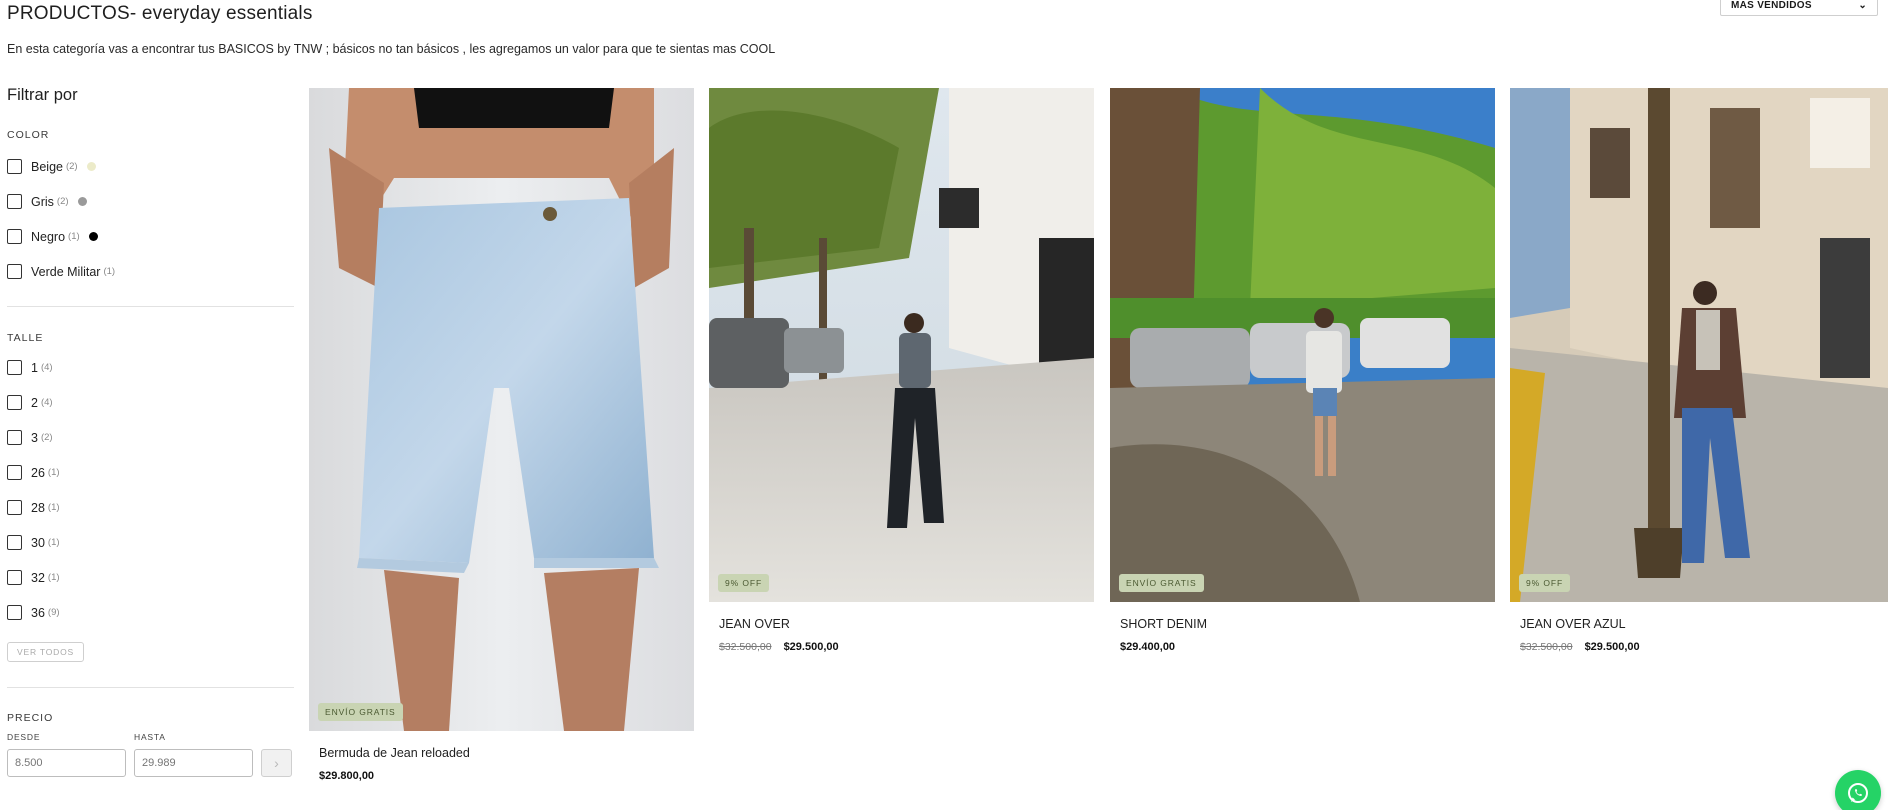  What do you see at coordinates (151, 271) in the screenshot?
I see `color-option-verde-militar: Verde Militar (1)` at bounding box center [151, 271].